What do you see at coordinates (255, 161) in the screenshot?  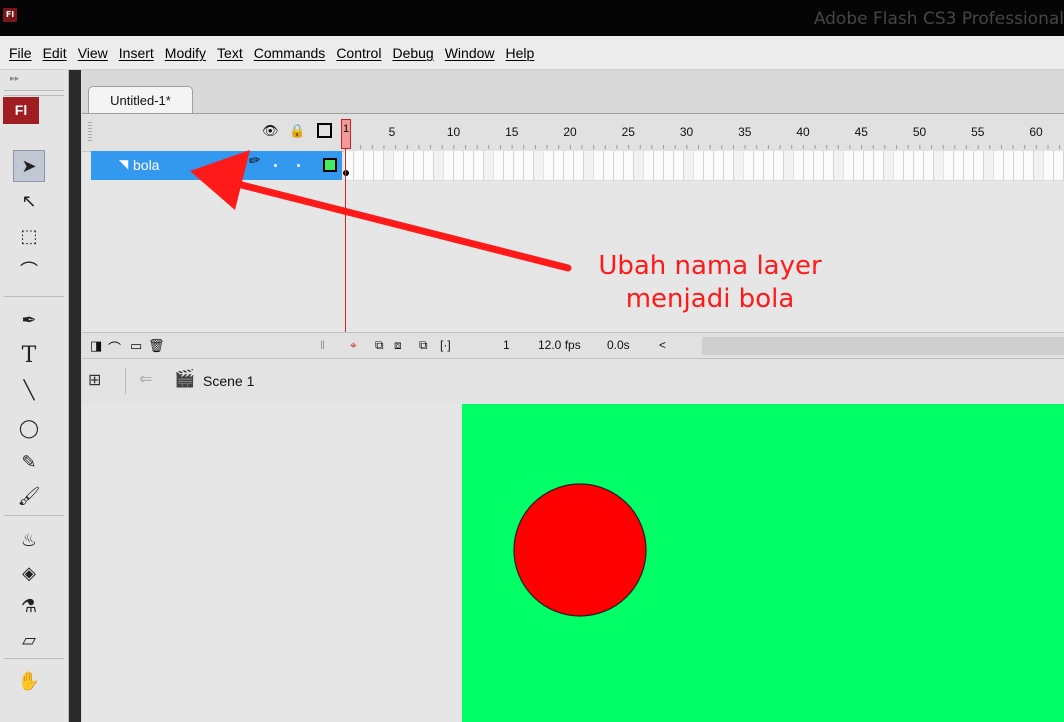 I see `pencil-icon: ✏` at bounding box center [255, 161].